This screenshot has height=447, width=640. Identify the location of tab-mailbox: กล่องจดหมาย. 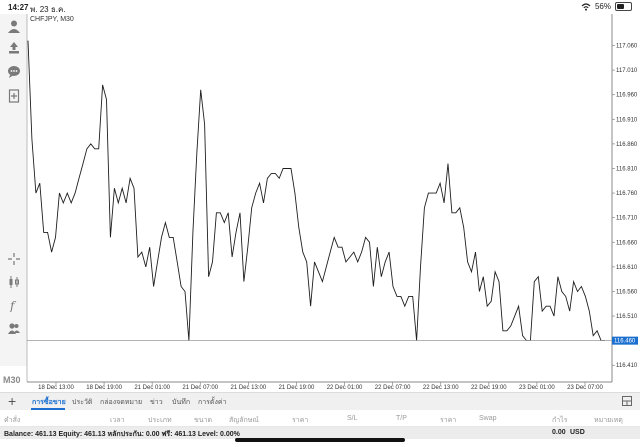
(121, 402).